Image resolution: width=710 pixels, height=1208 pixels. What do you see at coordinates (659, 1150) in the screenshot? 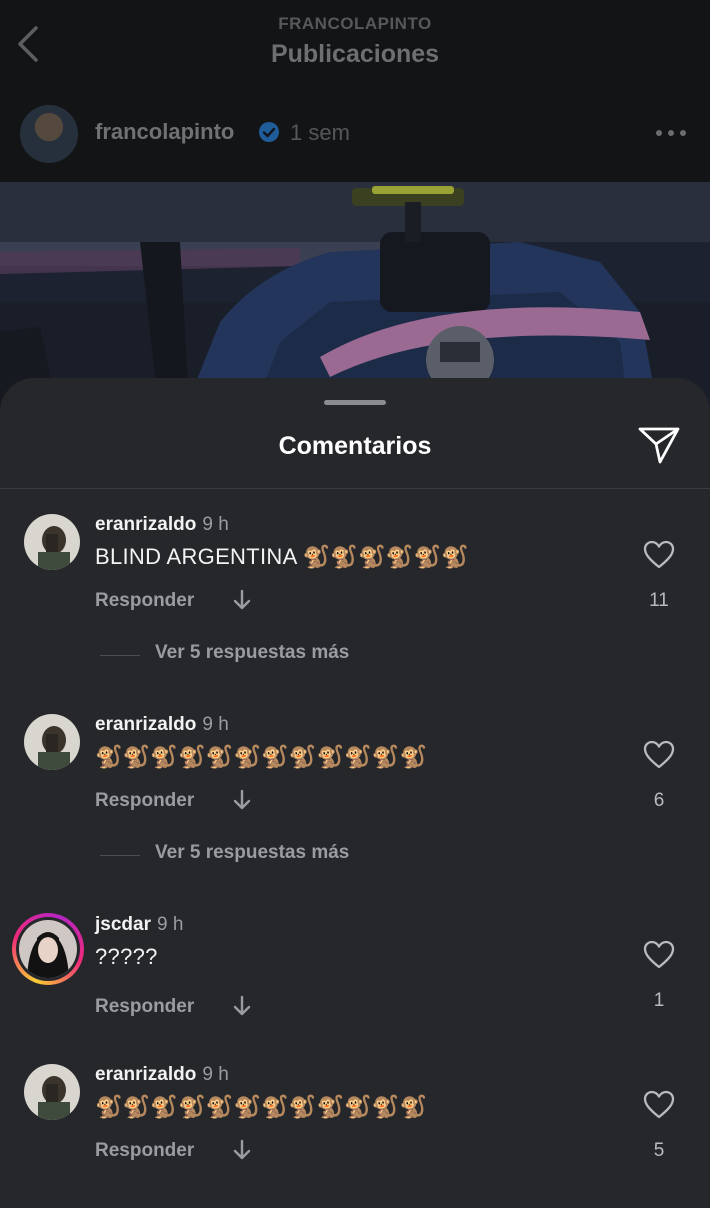
I see `like-count: 5` at bounding box center [659, 1150].